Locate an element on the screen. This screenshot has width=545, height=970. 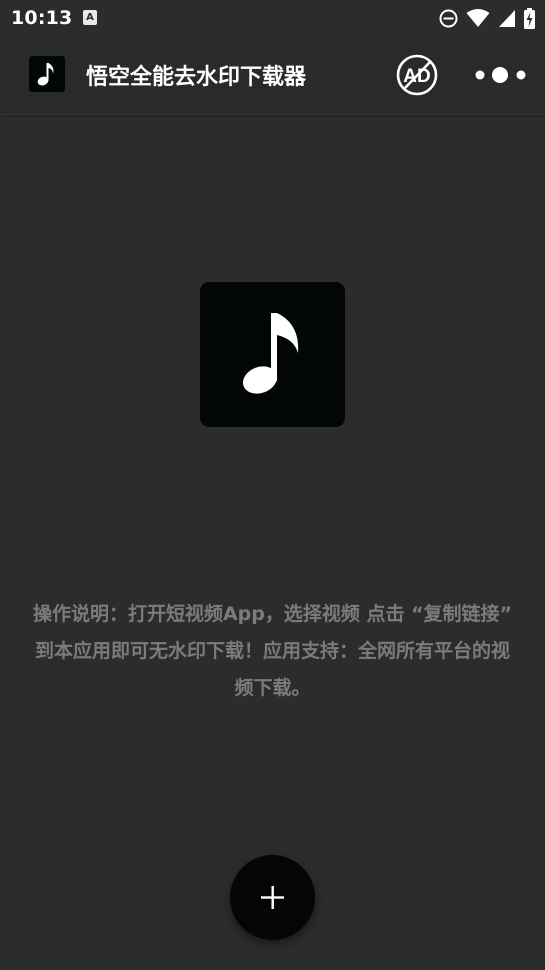
signal-icon is located at coordinates (507, 18).